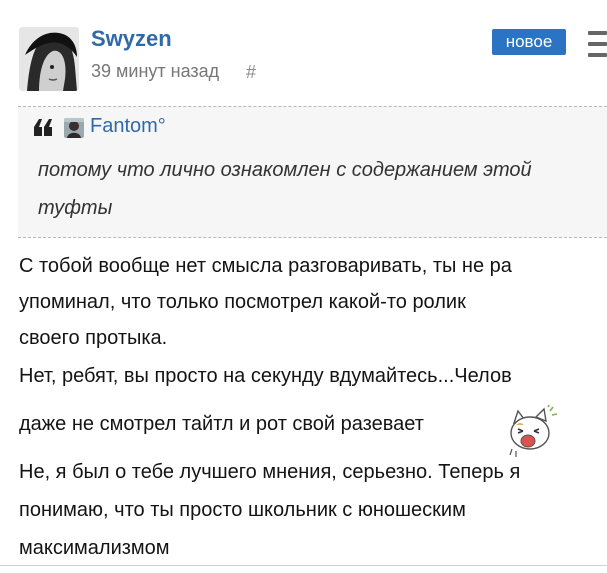 Image resolution: width=607 pixels, height=573 pixels. Describe the element at coordinates (155, 71) in the screenshot. I see `post-timestamp: 39 минут назад` at that location.